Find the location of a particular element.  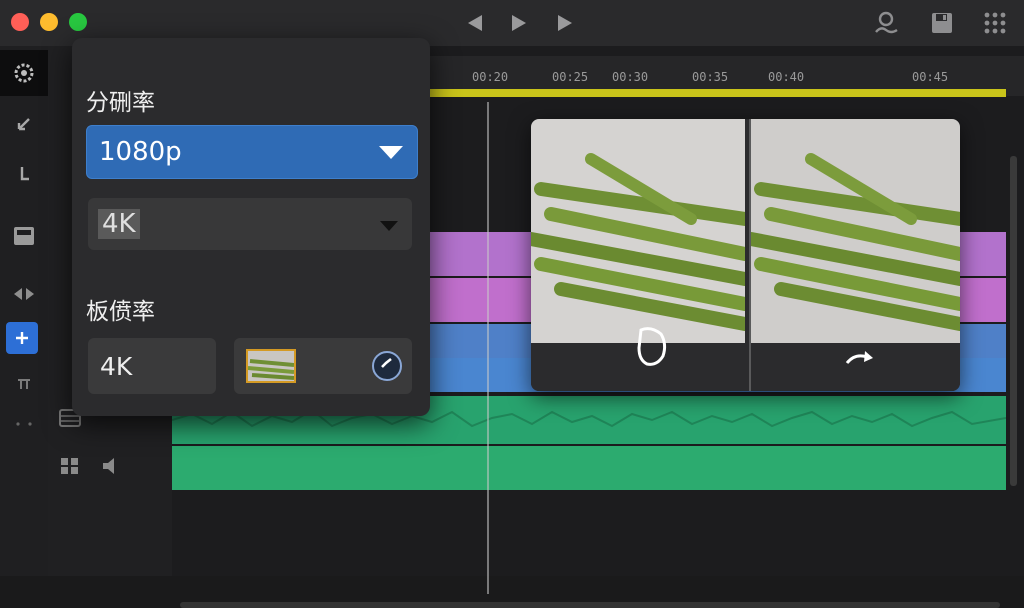

speaker-icon is located at coordinates (112, 466).